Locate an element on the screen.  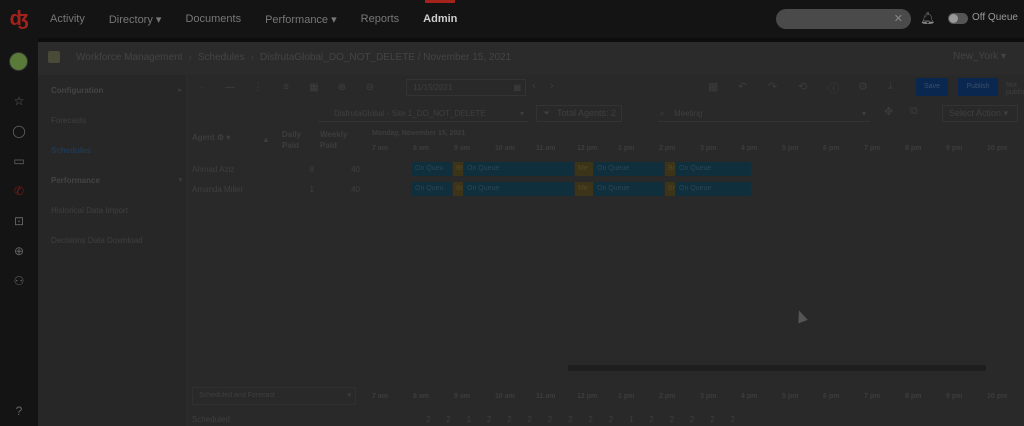
nav-reports: Reports is located at coordinates (380, 19).